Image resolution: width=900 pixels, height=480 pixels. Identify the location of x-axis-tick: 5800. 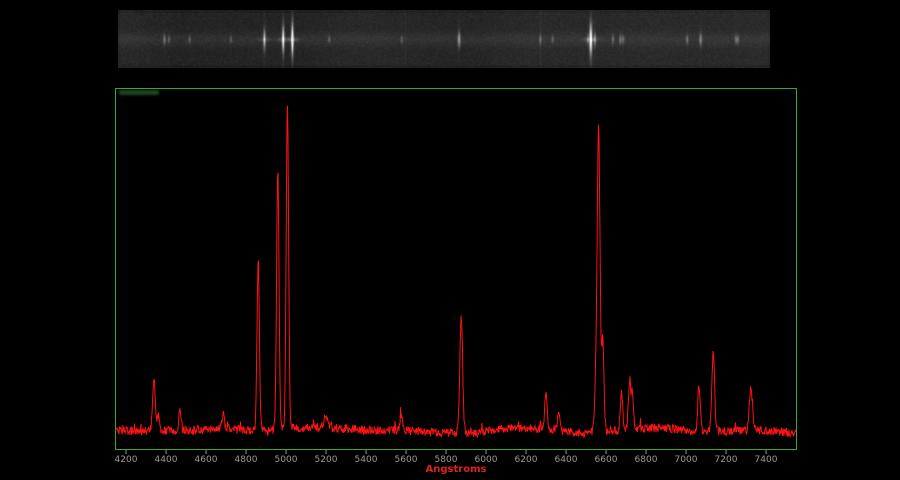
(446, 457).